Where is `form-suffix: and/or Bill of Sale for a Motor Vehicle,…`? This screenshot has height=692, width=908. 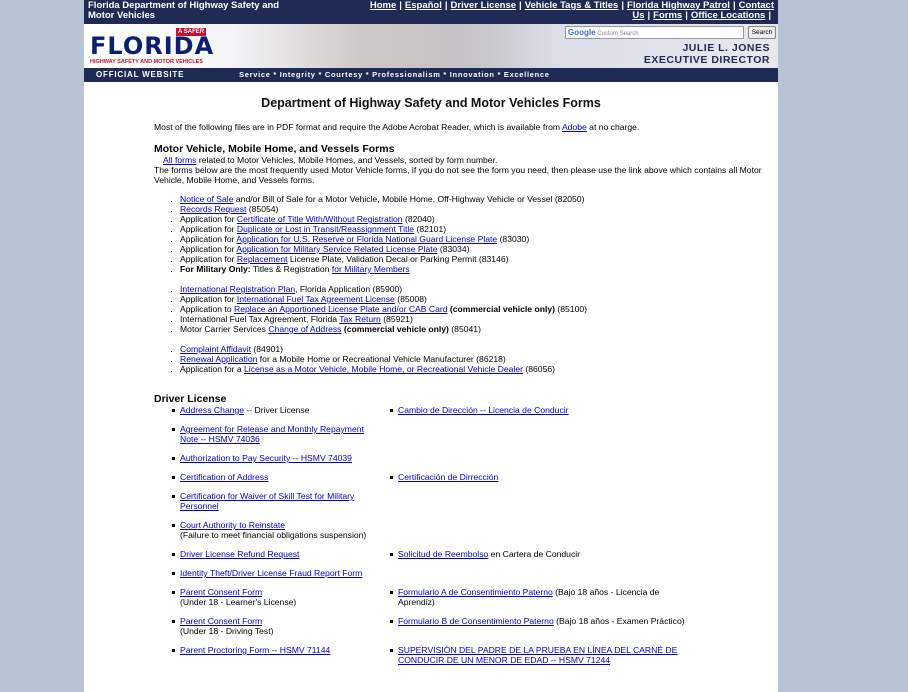 form-suffix: and/or Bill of Sale for a Motor Vehicle,… is located at coordinates (409, 199).